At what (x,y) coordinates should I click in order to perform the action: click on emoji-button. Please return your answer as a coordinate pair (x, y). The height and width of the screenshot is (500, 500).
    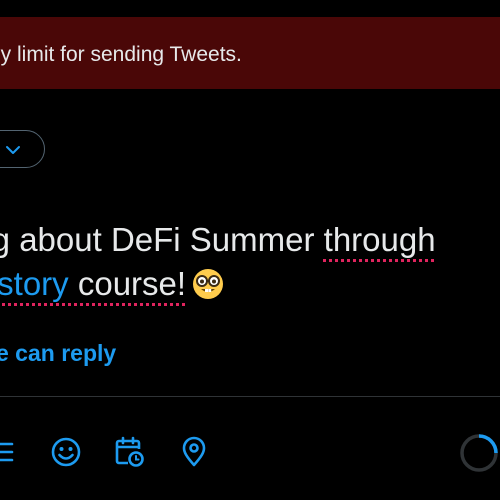
    Looking at the image, I should click on (66, 452).